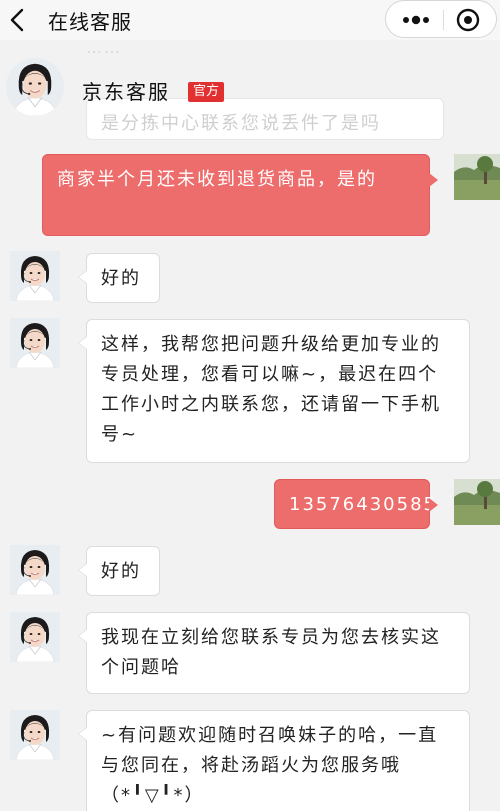 The image size is (500, 811). I want to click on top-navigation-bar: 在线客服, so click(250, 20).